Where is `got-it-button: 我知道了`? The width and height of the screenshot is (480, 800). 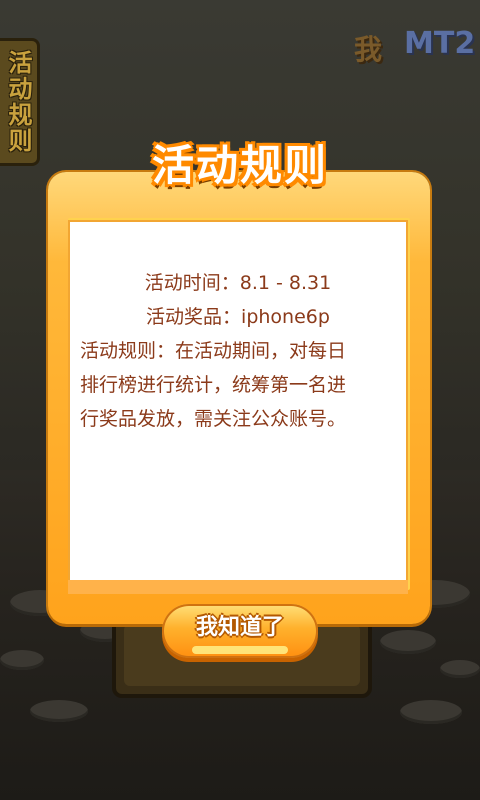
got-it-button: 我知道了 is located at coordinates (240, 631).